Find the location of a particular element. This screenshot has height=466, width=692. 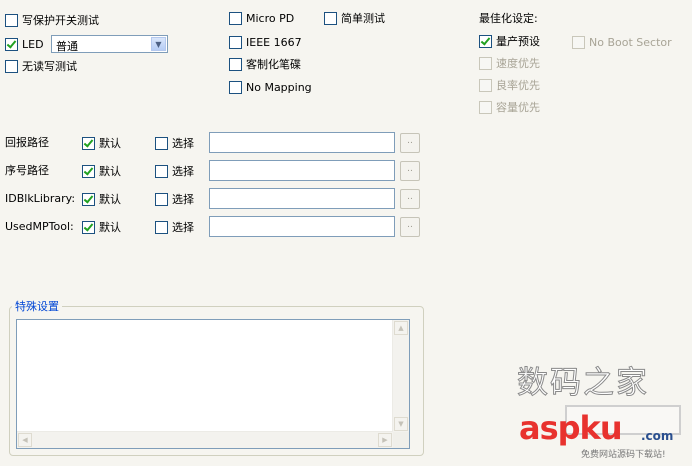

no-mapping-option: No Mapping is located at coordinates (270, 87).